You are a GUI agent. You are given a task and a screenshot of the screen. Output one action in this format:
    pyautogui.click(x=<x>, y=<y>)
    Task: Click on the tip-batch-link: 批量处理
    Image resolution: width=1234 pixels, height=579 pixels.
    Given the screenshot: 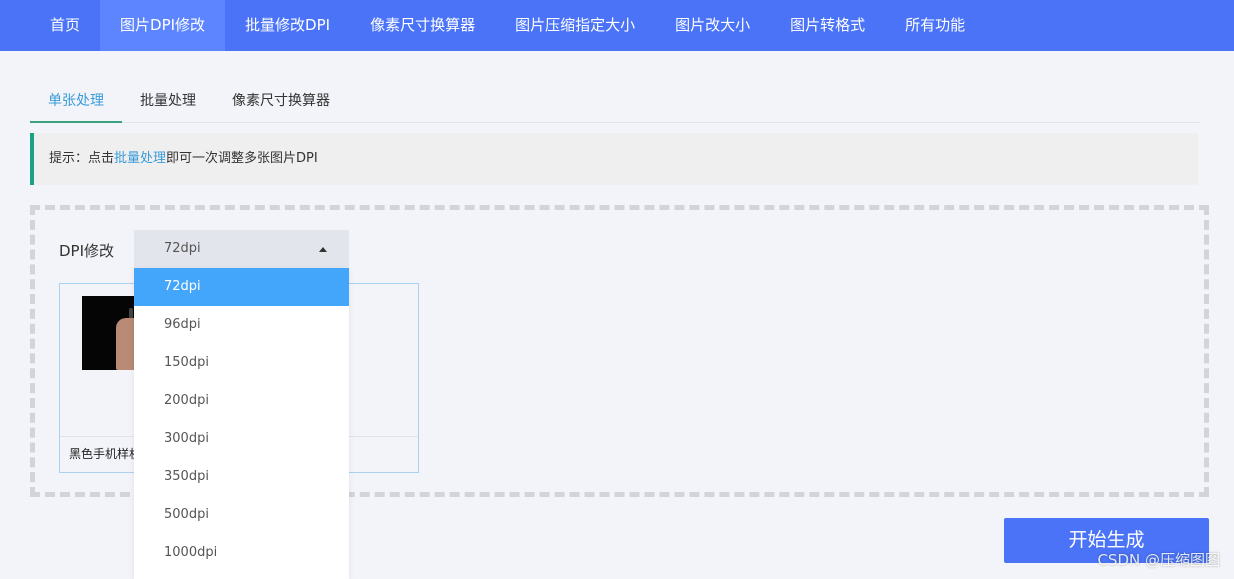 What is the action you would take?
    pyautogui.click(x=140, y=158)
    